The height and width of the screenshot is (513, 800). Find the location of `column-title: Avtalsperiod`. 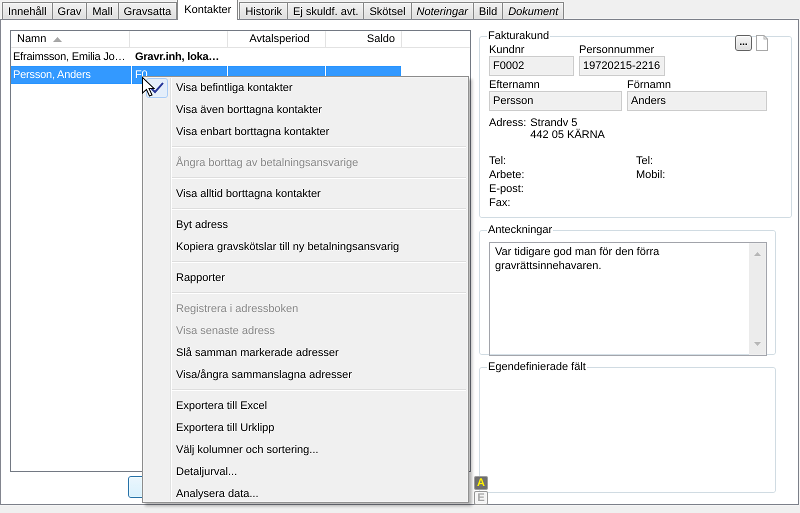

column-title: Avtalsperiod is located at coordinates (279, 39).